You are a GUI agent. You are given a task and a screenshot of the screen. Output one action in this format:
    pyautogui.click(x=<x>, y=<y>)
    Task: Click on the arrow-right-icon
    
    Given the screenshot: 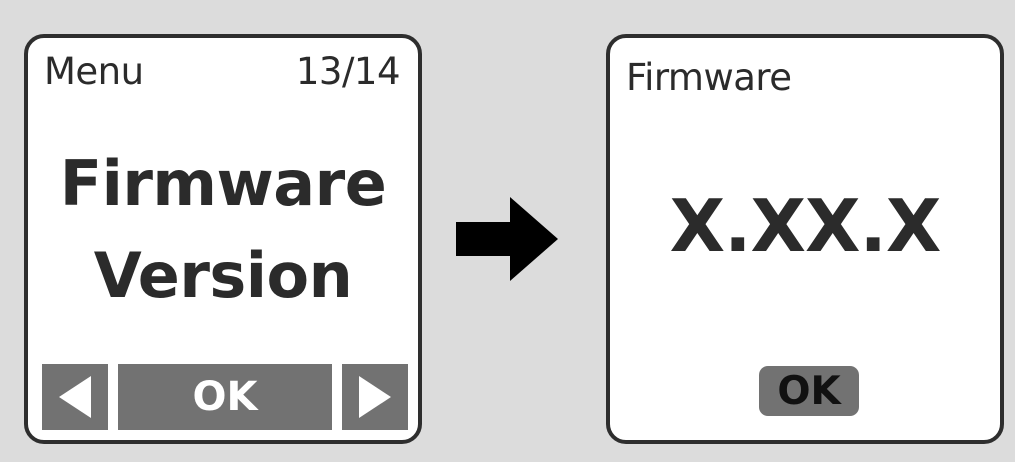 What is the action you would take?
    pyautogui.click(x=507, y=239)
    